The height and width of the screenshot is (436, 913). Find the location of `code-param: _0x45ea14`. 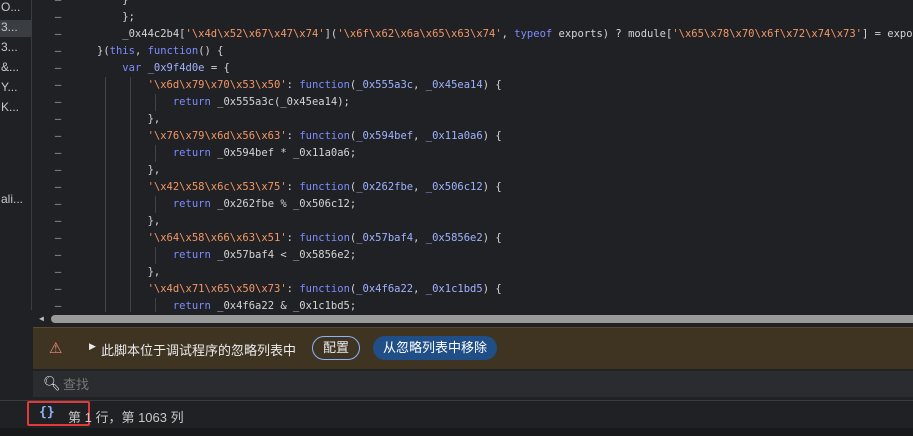

code-param: _0x45ea14 is located at coordinates (454, 85).